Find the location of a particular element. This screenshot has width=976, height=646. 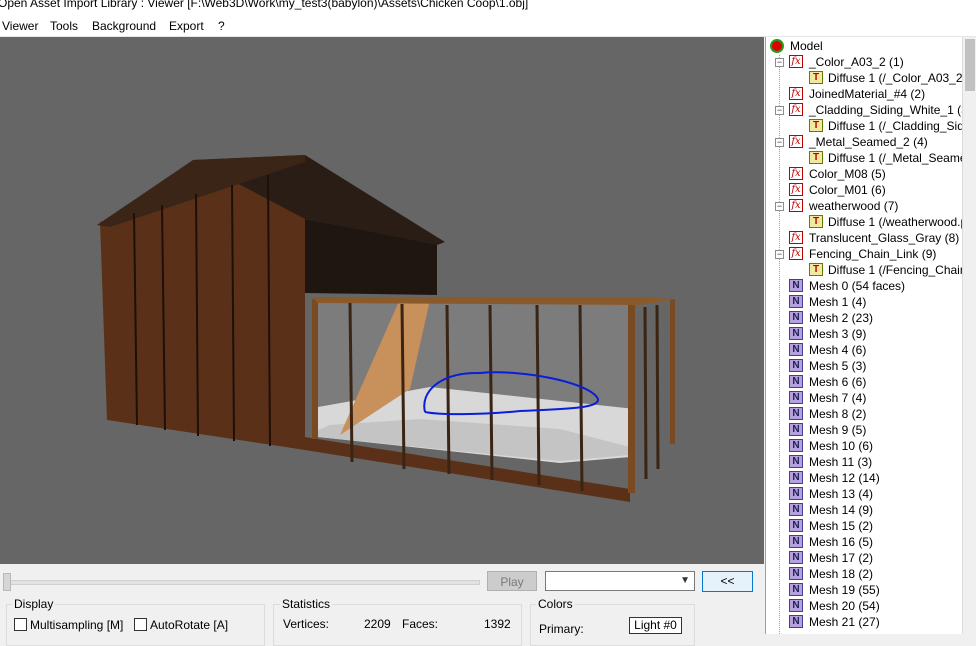

animation-select: ▼ is located at coordinates (620, 581).